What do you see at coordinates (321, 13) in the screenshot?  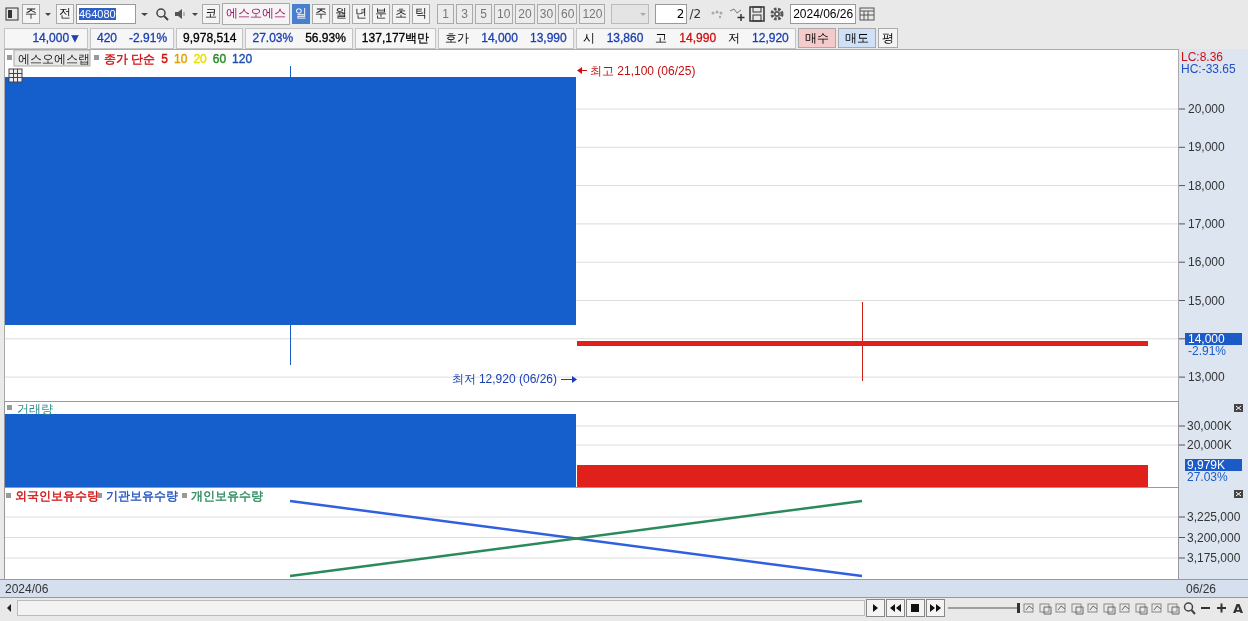 I see `period-tab: 주` at bounding box center [321, 13].